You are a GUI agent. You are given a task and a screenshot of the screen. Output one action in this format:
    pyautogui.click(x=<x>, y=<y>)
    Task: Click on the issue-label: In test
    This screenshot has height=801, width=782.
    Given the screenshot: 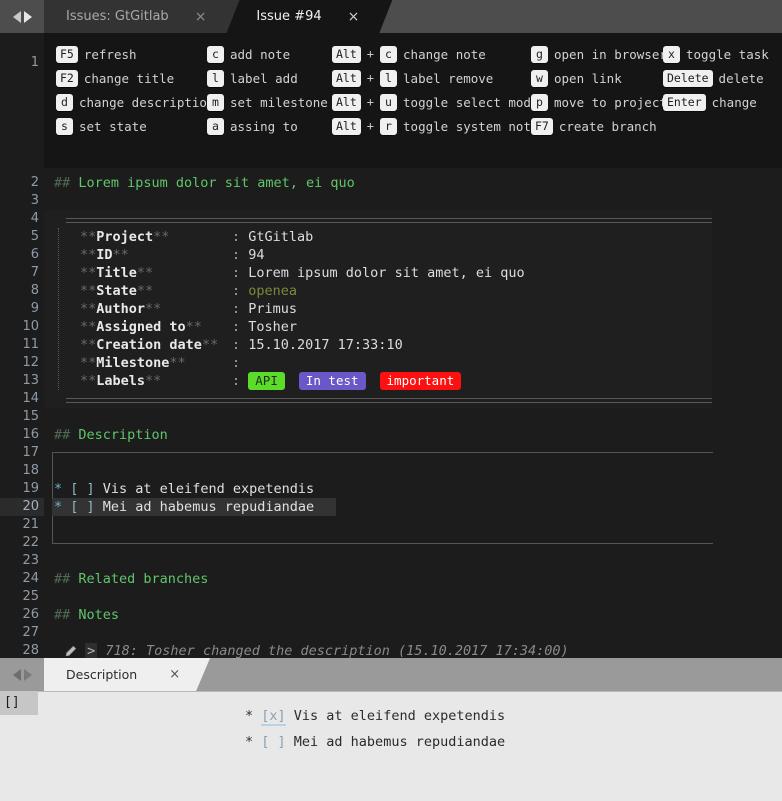 What is the action you would take?
    pyautogui.click(x=332, y=381)
    